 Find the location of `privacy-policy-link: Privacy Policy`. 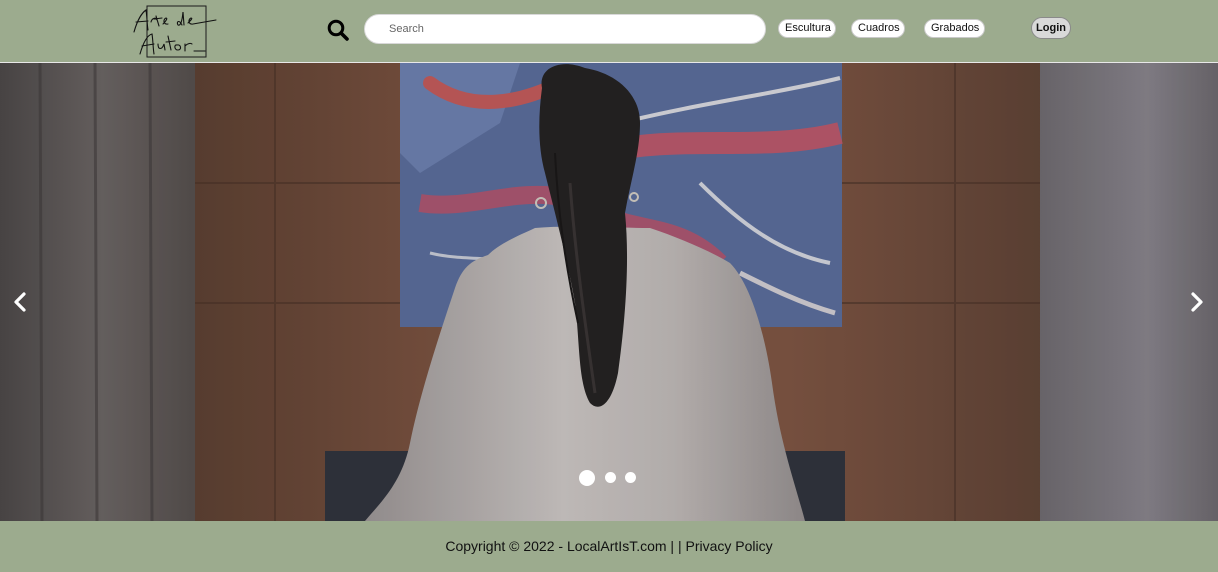

privacy-policy-link: Privacy Policy is located at coordinates (729, 546).